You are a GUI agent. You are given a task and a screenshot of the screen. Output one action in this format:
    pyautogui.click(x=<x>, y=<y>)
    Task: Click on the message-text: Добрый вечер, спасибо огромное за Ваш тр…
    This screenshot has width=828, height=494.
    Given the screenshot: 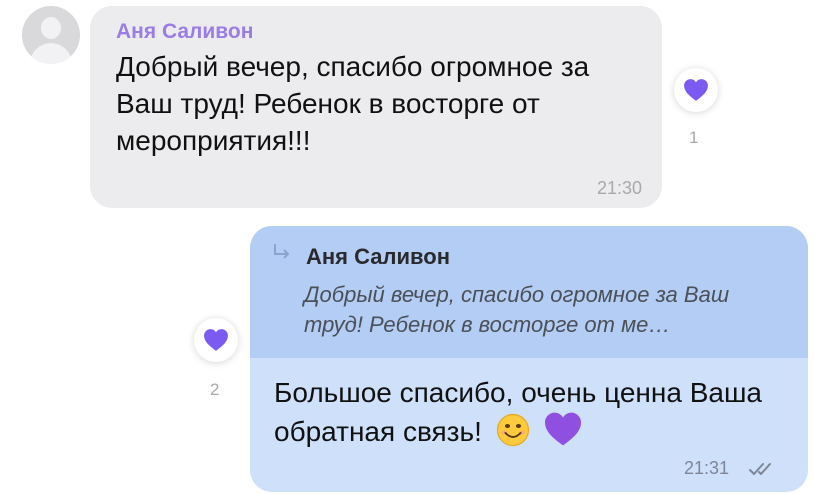 What is the action you would take?
    pyautogui.click(x=353, y=103)
    